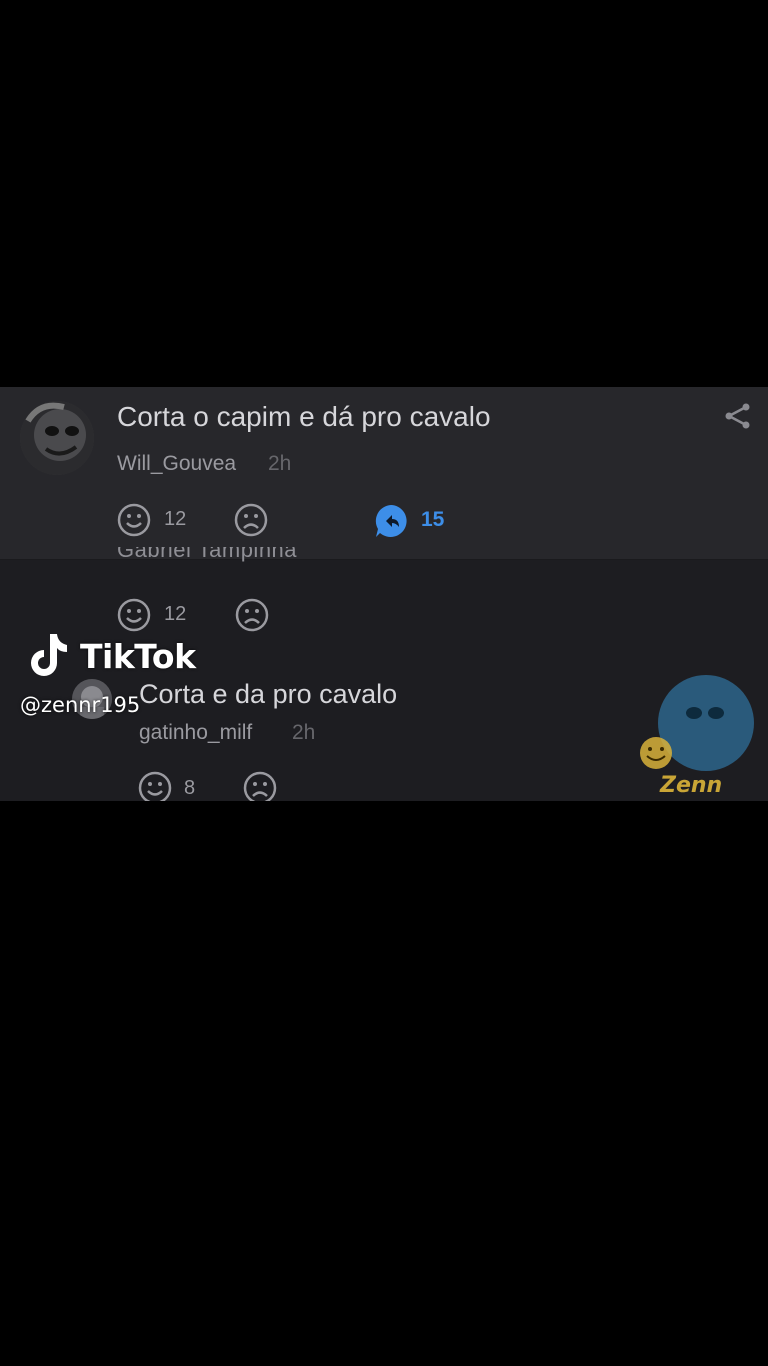 The height and width of the screenshot is (1366, 768). Describe the element at coordinates (207, 554) in the screenshot. I see `comment-username-clipped: Gabriel Tampinha` at that location.